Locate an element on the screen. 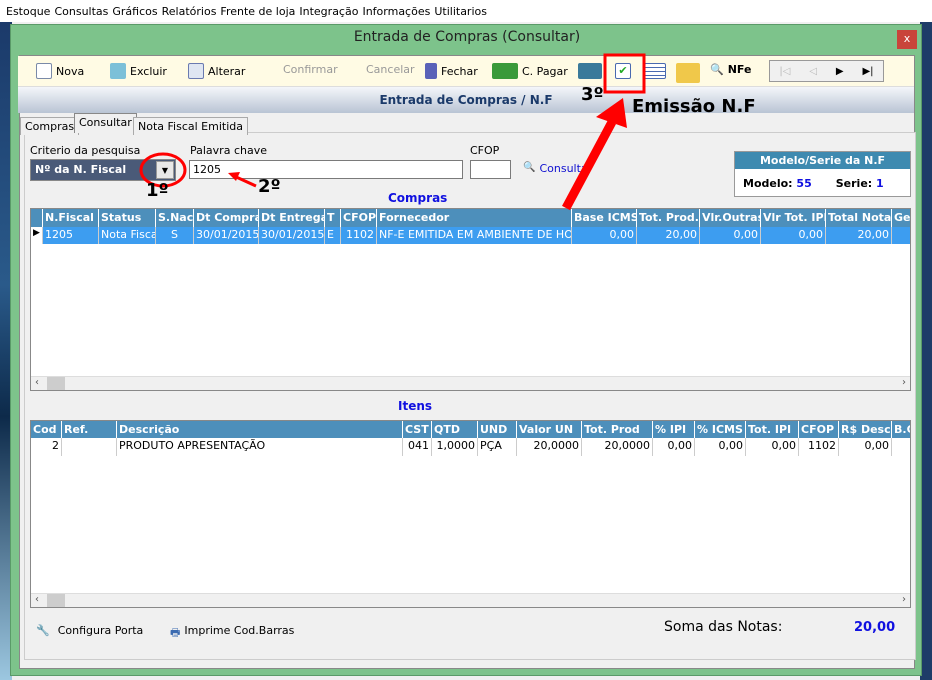  annotation-step-3: 3º is located at coordinates (592, 94).